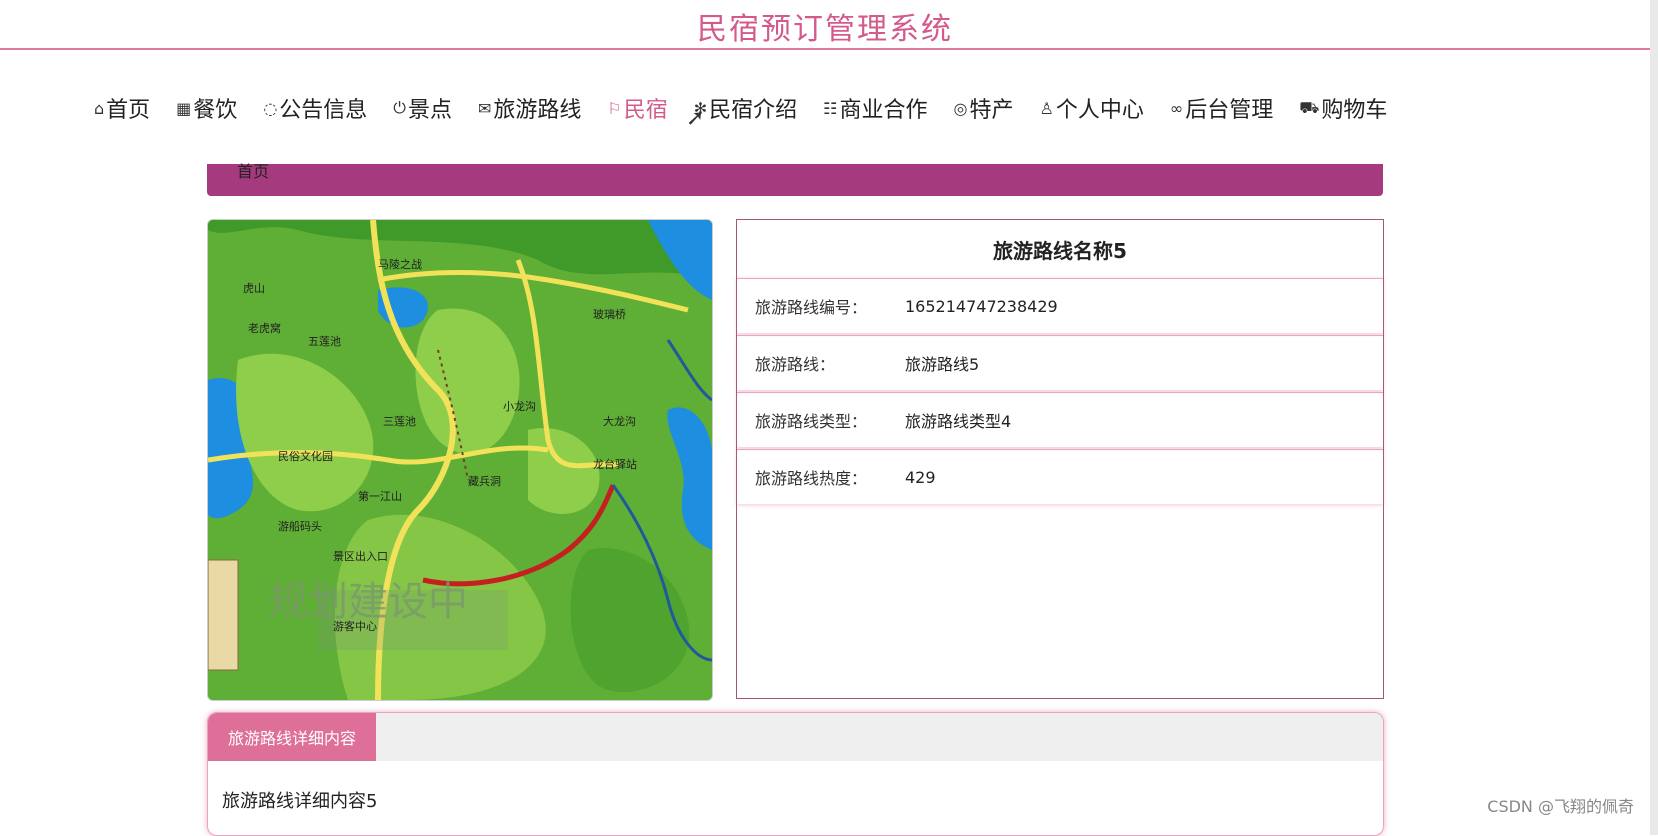 The width and height of the screenshot is (1658, 836). I want to click on map-label: 小龙沟, so click(519, 406).